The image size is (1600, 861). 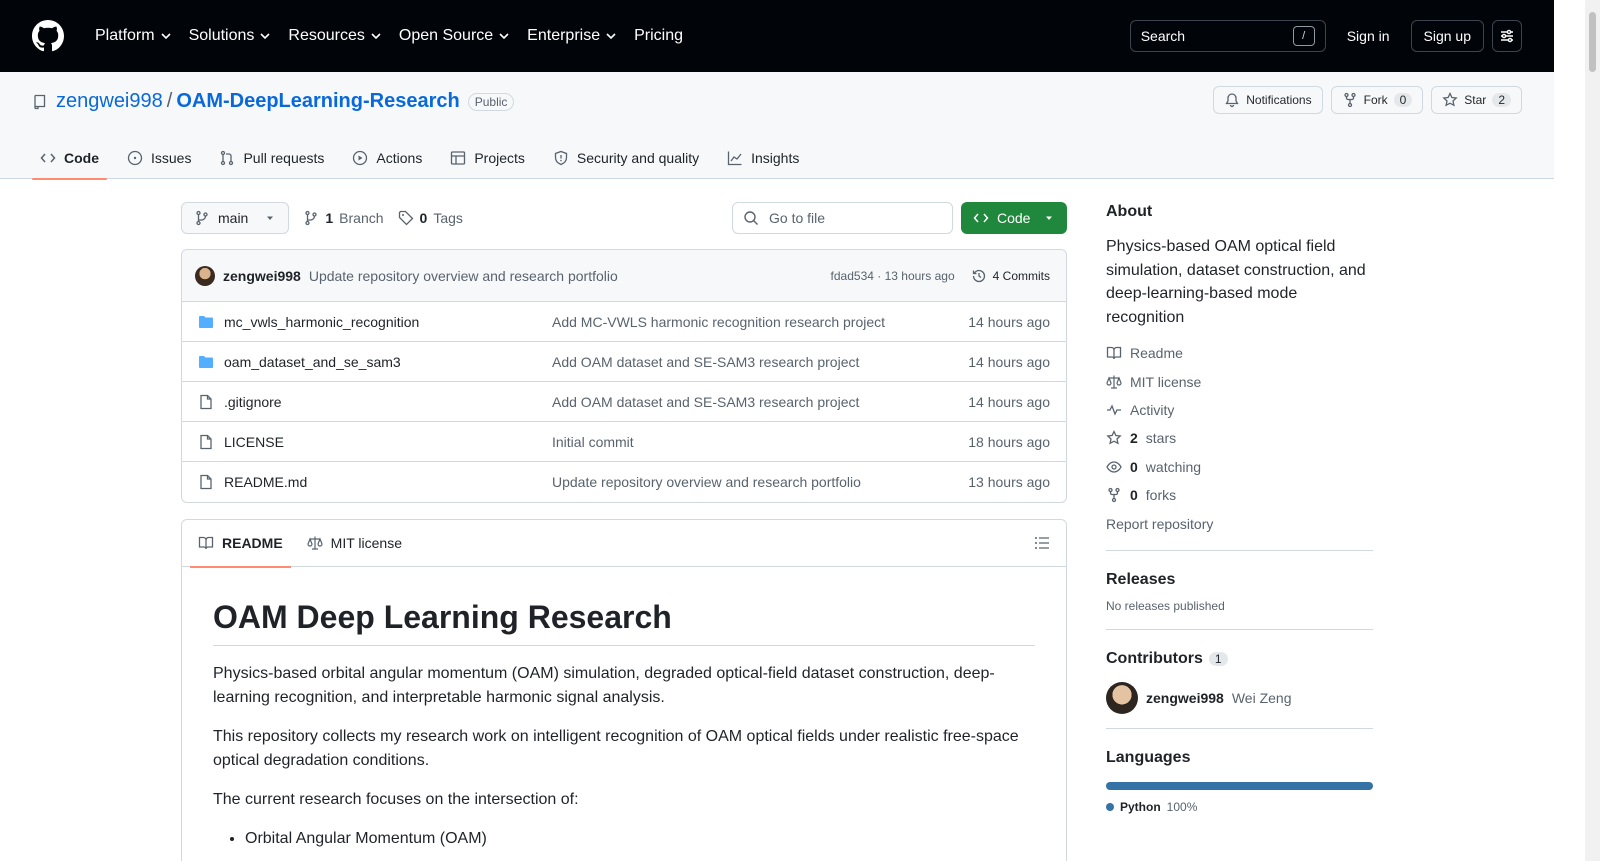 What do you see at coordinates (159, 157) in the screenshot?
I see `tab-issues: Issues` at bounding box center [159, 157].